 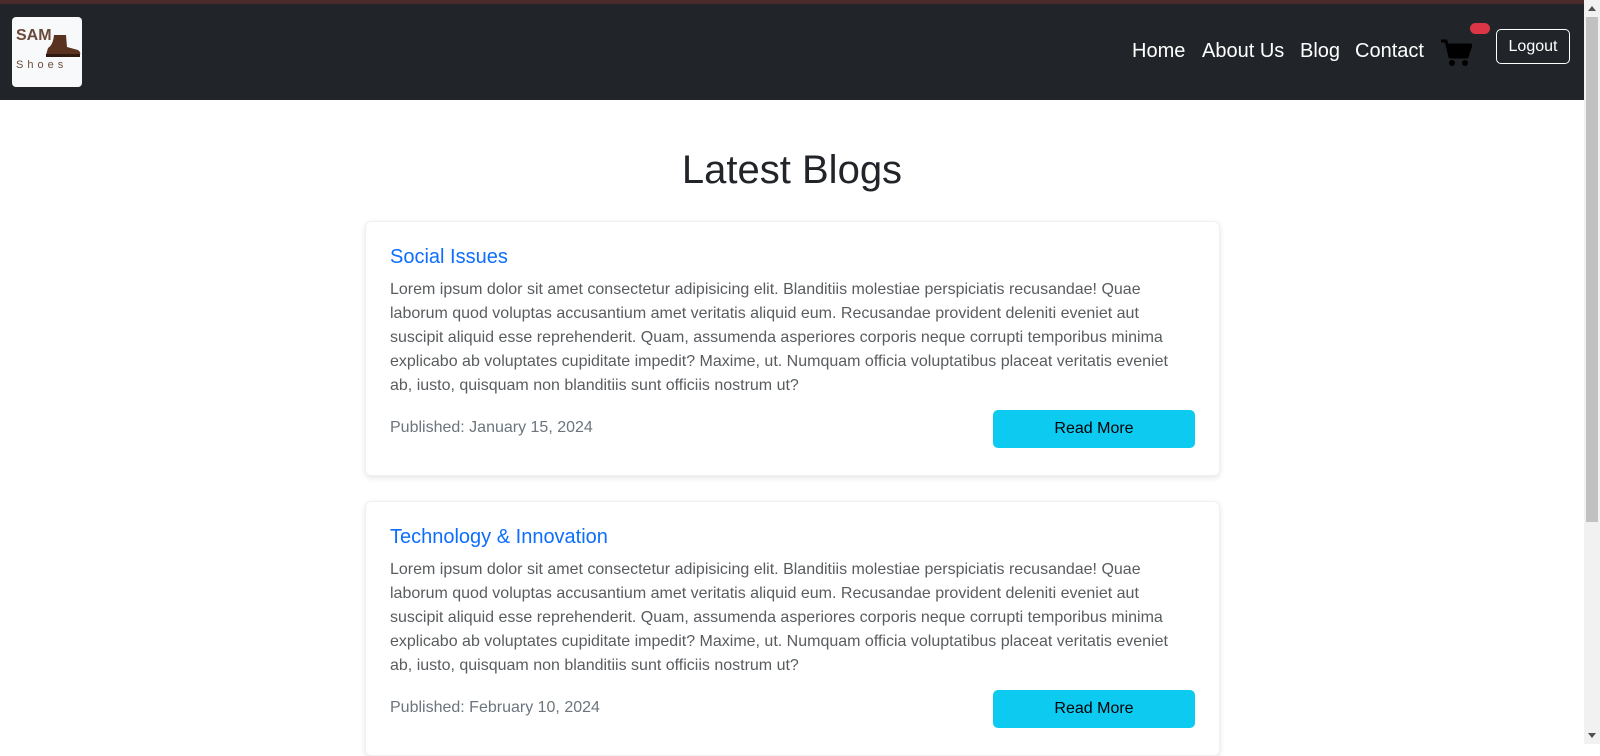 I want to click on blog-title: Technology & Innovation, so click(x=499, y=537).